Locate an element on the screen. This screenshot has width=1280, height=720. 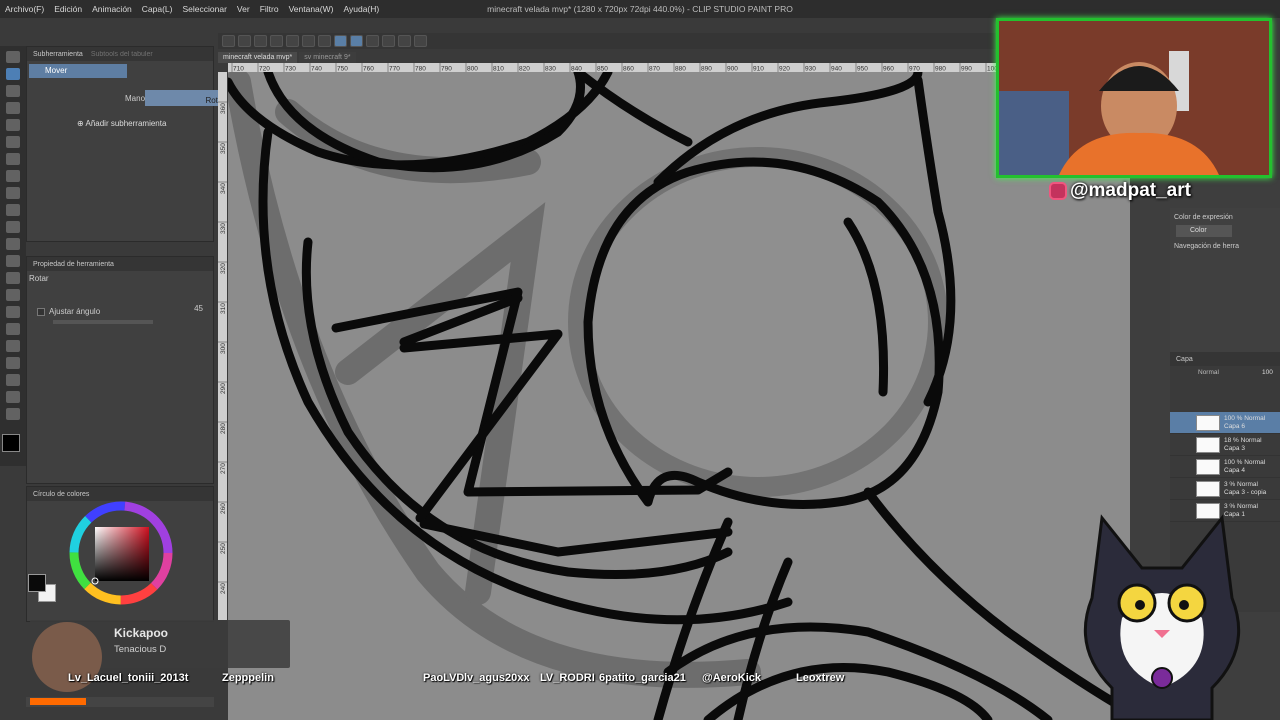
snap-grid-icon is located at coordinates (356, 41).